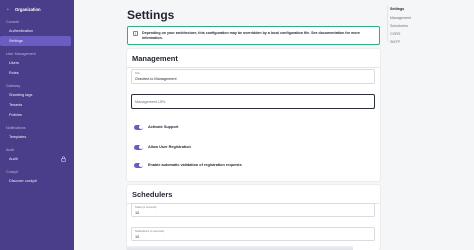 This screenshot has width=474, height=250. What do you see at coordinates (63, 159) in the screenshot?
I see `lock-icon` at bounding box center [63, 159].